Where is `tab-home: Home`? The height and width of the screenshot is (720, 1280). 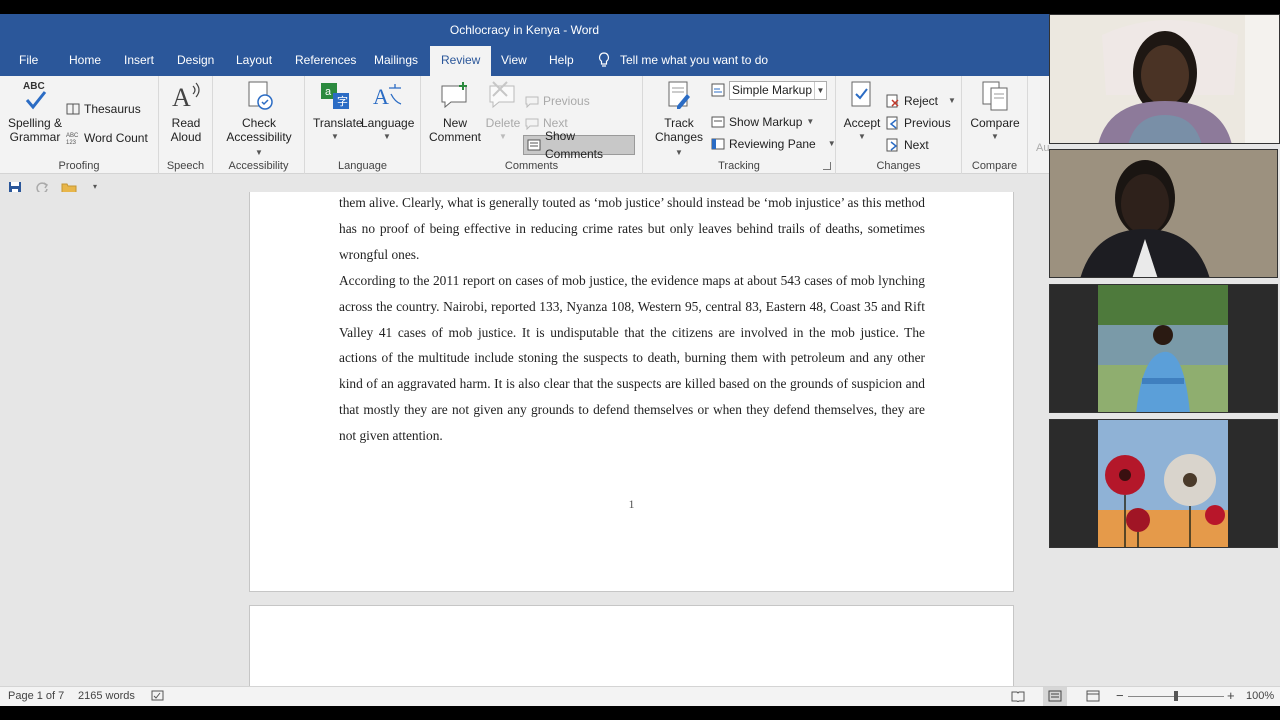 tab-home: Home is located at coordinates (85, 61).